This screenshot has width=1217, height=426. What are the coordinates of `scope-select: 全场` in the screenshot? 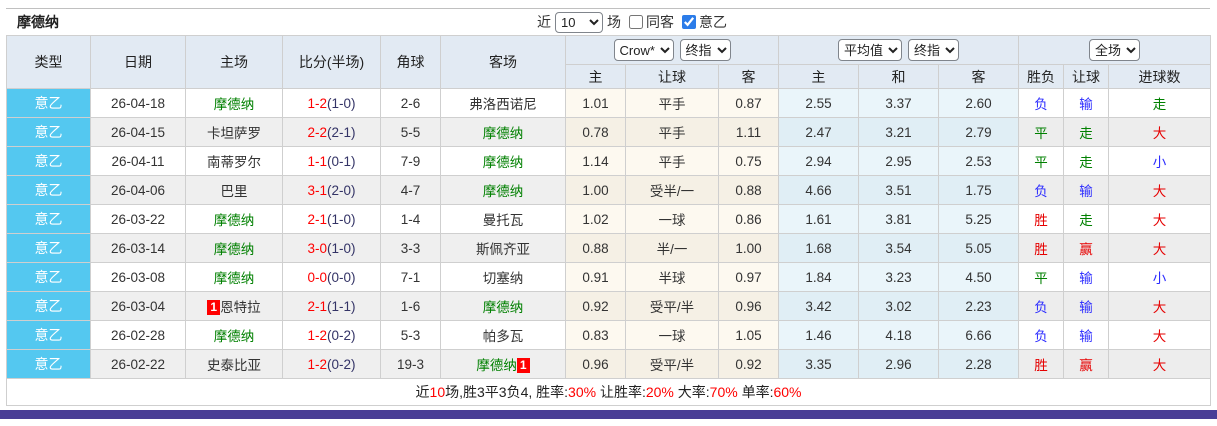 It's located at (1115, 50).